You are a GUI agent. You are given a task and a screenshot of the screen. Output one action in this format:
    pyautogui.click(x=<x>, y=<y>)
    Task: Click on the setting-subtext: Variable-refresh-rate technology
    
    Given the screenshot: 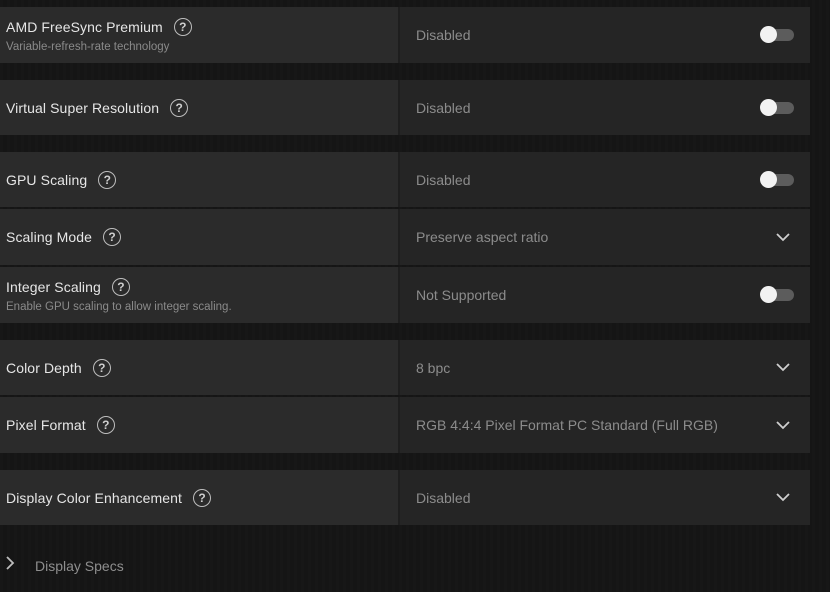 What is the action you would take?
    pyautogui.click(x=88, y=46)
    